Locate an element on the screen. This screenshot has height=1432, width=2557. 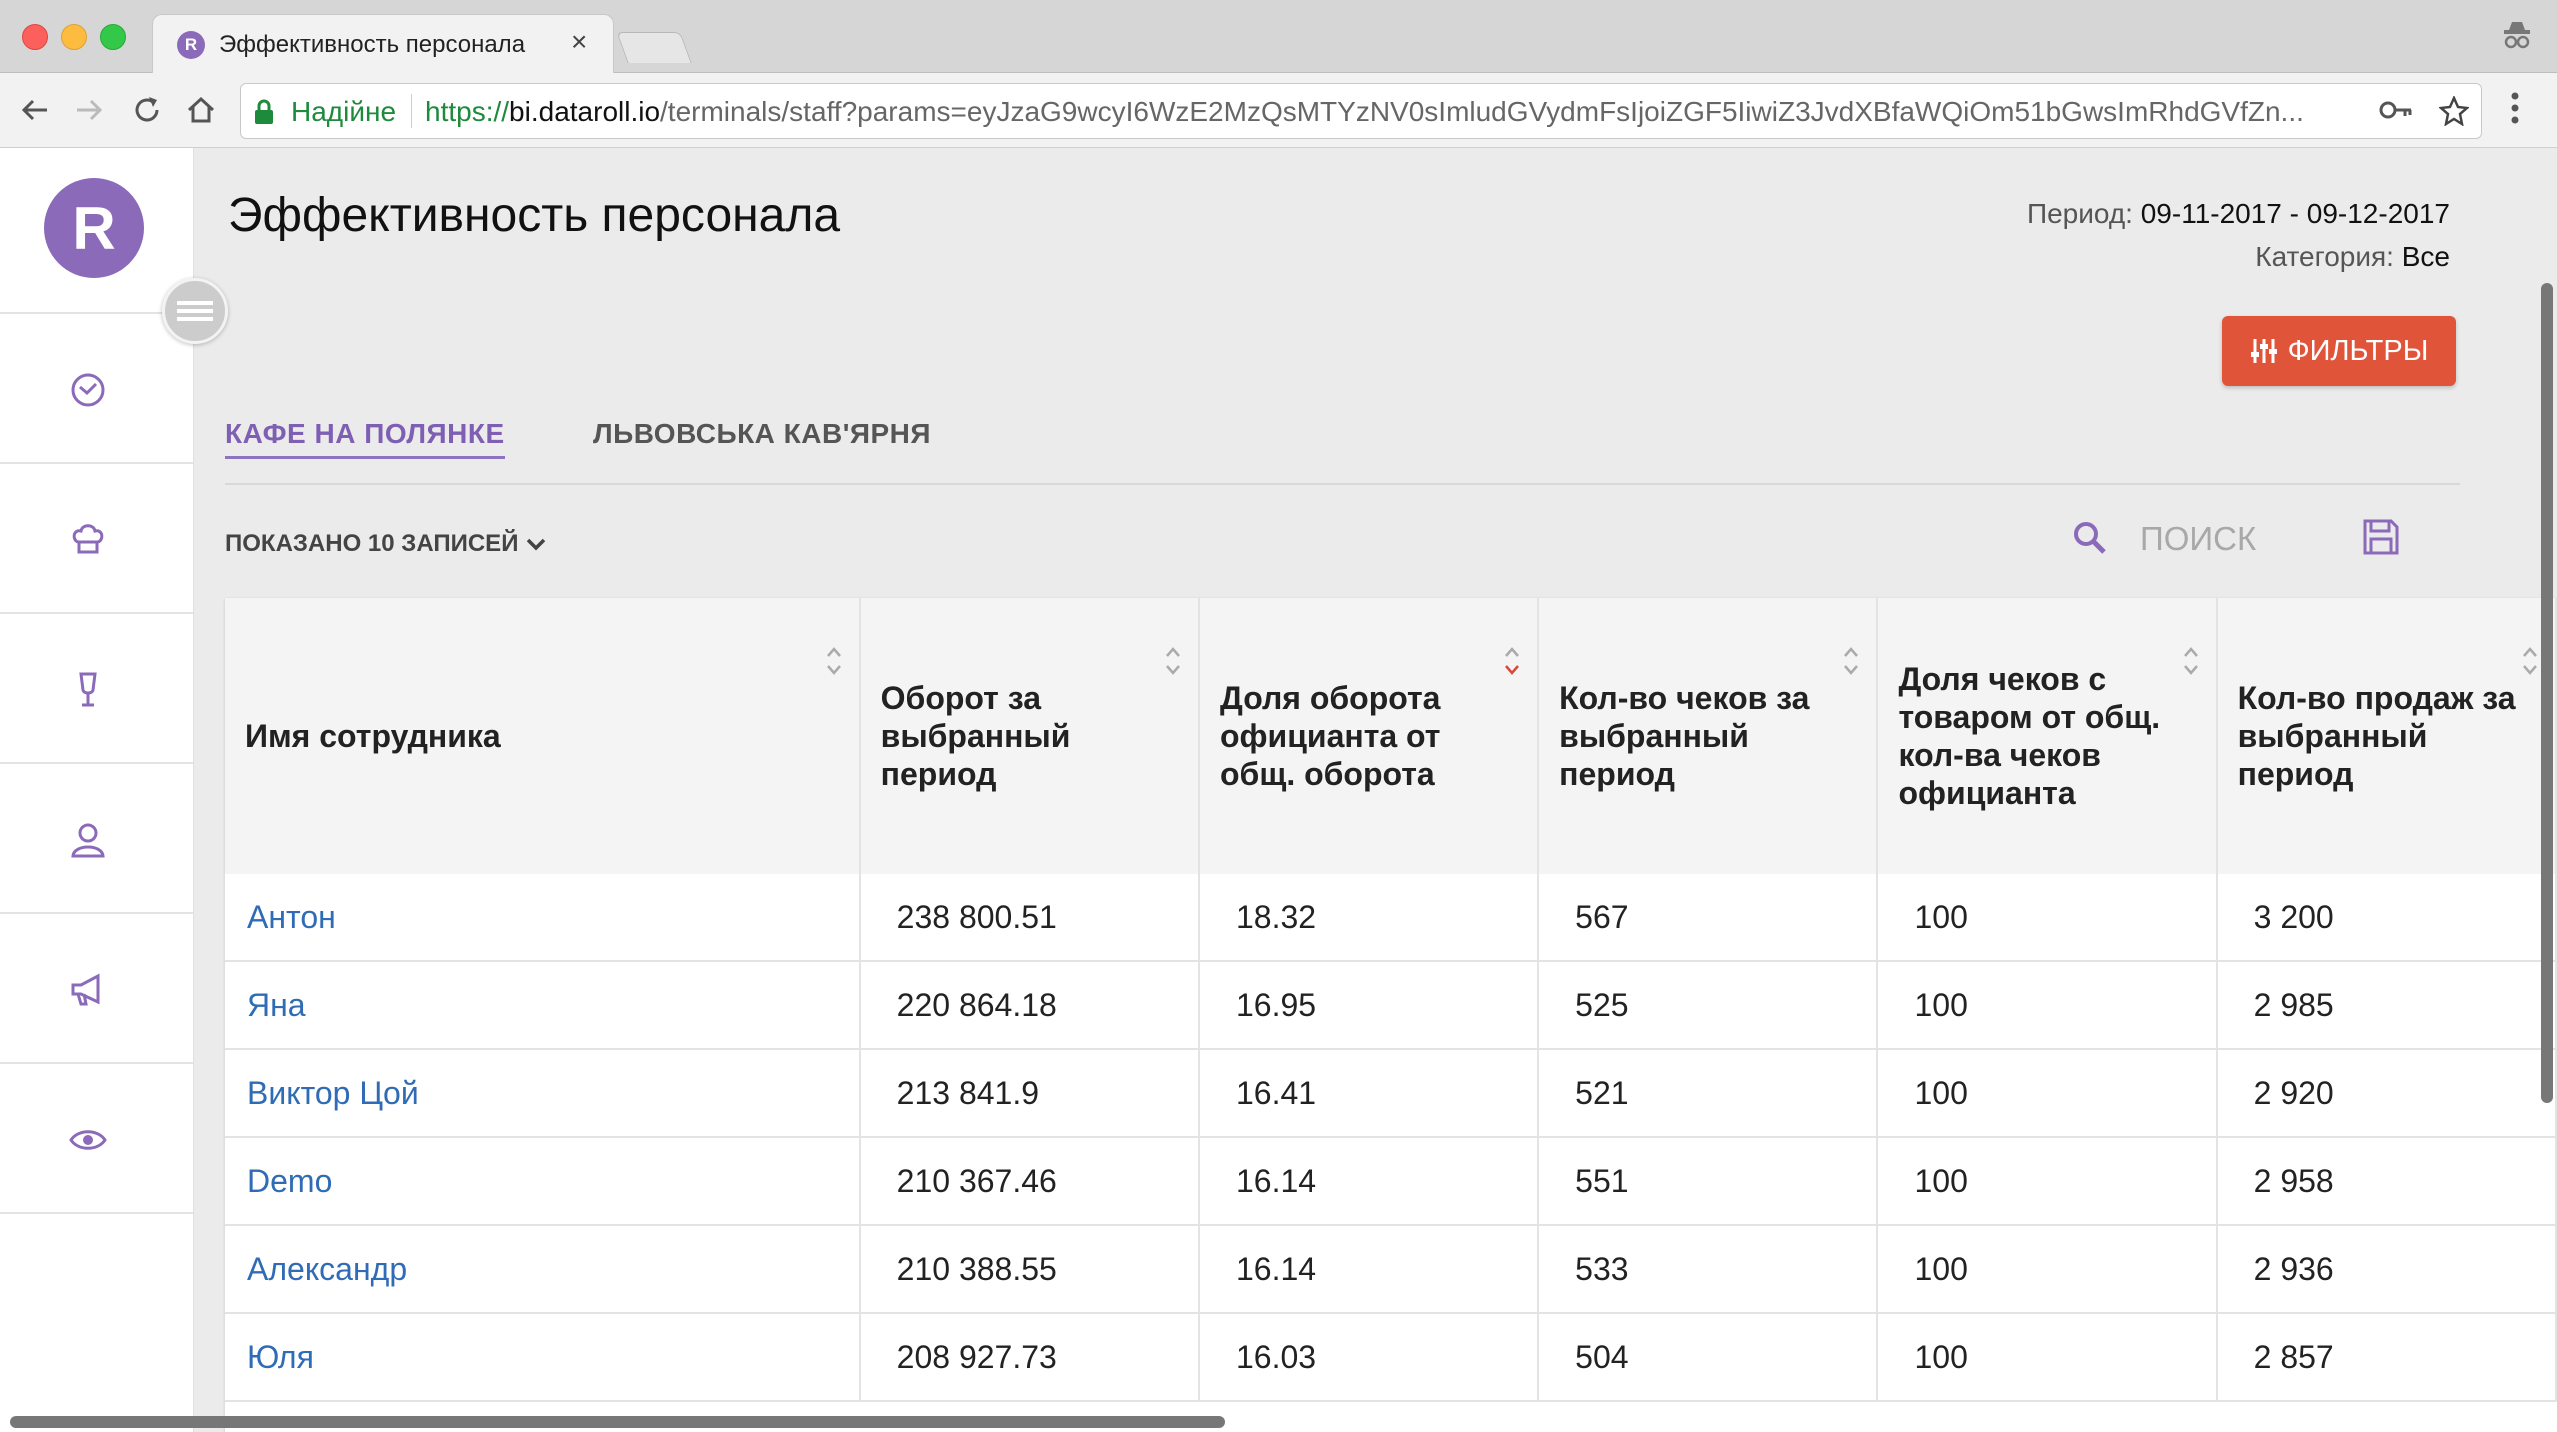
tab-kafe-na-polyanke: КАФЕ НА ПОЛЯНКЕ is located at coordinates (365, 438).